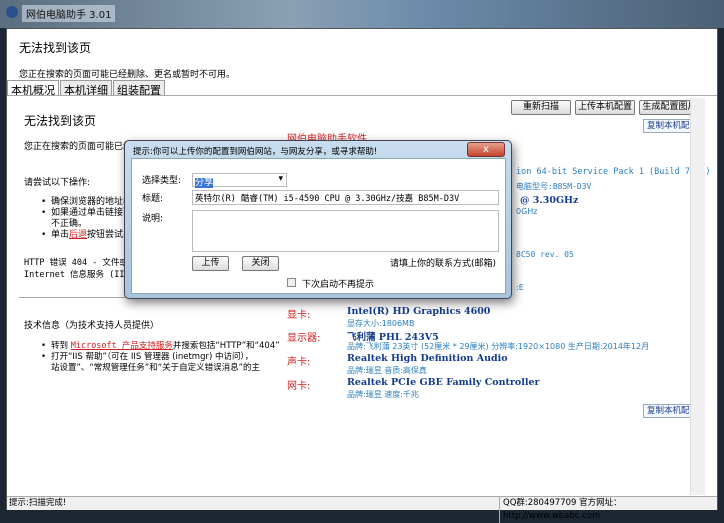 This screenshot has width=724, height=523. What do you see at coordinates (239, 180) in the screenshot?
I see `type-select: 分享 ▾` at bounding box center [239, 180].